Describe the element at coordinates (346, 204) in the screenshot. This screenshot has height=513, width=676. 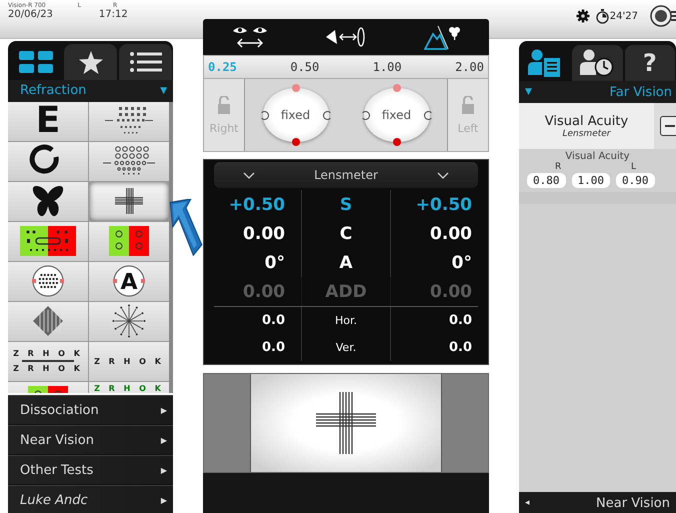
I see `lens-parameter: S` at that location.